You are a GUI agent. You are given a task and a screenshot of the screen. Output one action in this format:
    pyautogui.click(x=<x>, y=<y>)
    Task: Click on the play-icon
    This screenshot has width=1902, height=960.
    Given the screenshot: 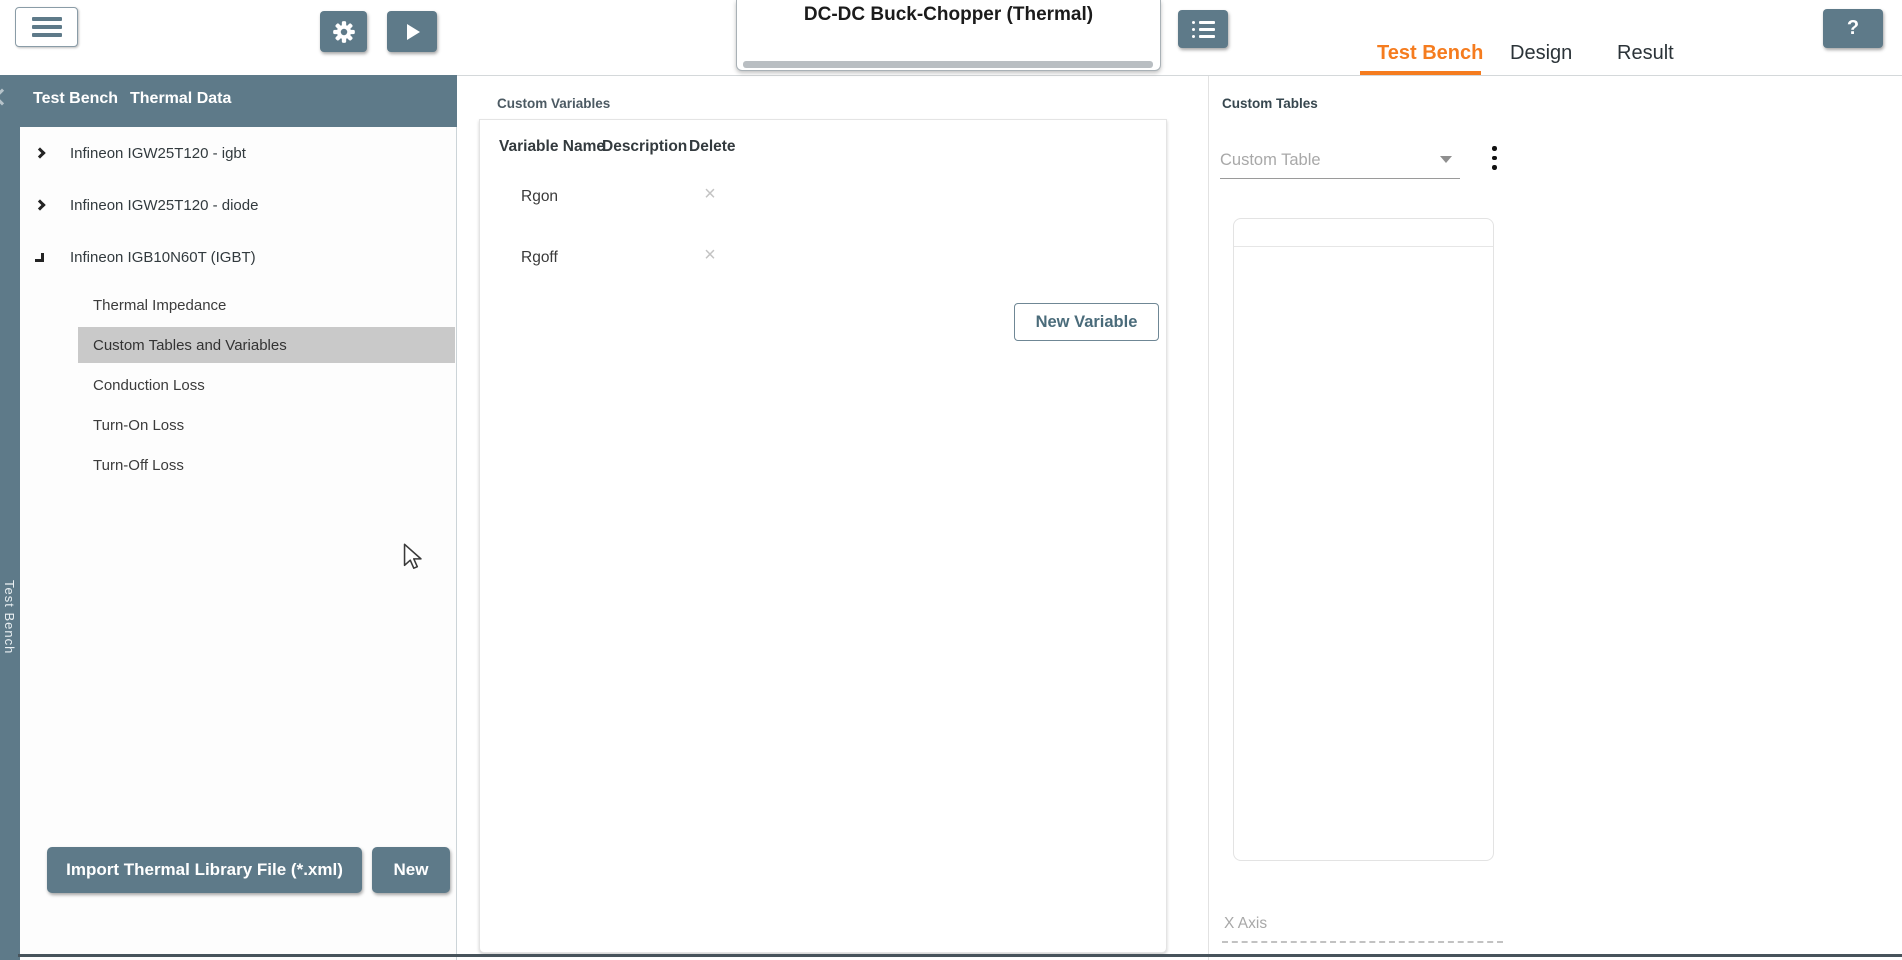 What is the action you would take?
    pyautogui.click(x=413, y=31)
    